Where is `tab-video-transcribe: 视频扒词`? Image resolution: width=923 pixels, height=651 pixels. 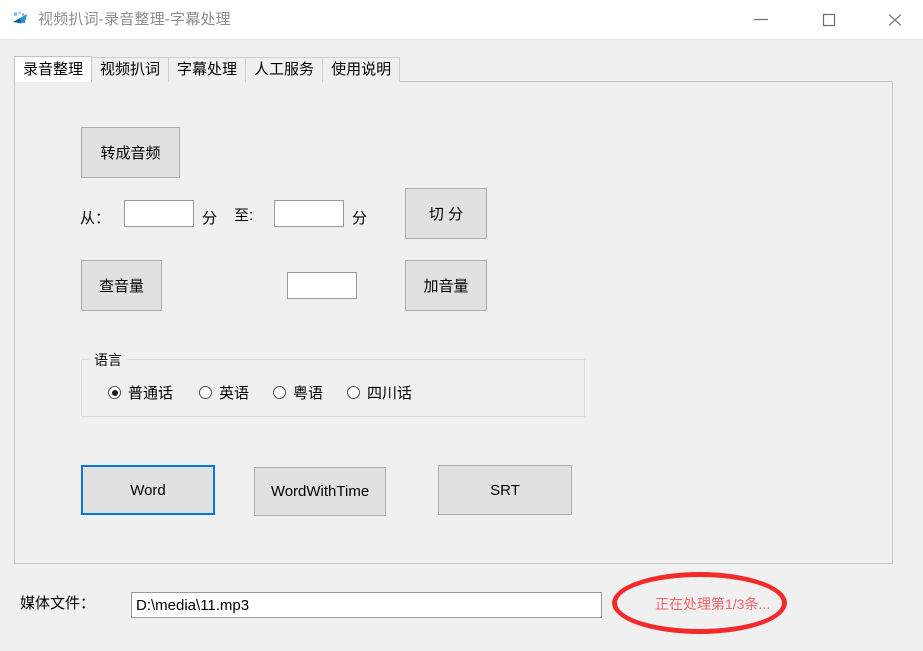
tab-video-transcribe: 视频扒词 is located at coordinates (130, 69).